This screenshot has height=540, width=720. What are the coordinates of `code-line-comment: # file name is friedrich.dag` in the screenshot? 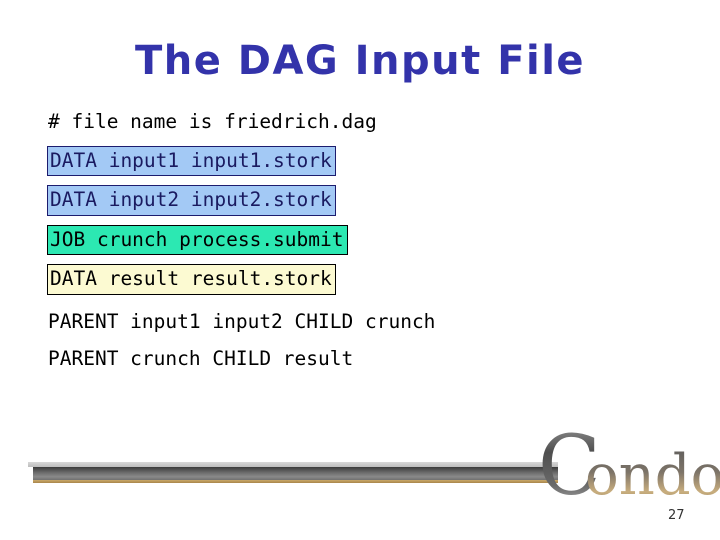 It's located at (212, 121).